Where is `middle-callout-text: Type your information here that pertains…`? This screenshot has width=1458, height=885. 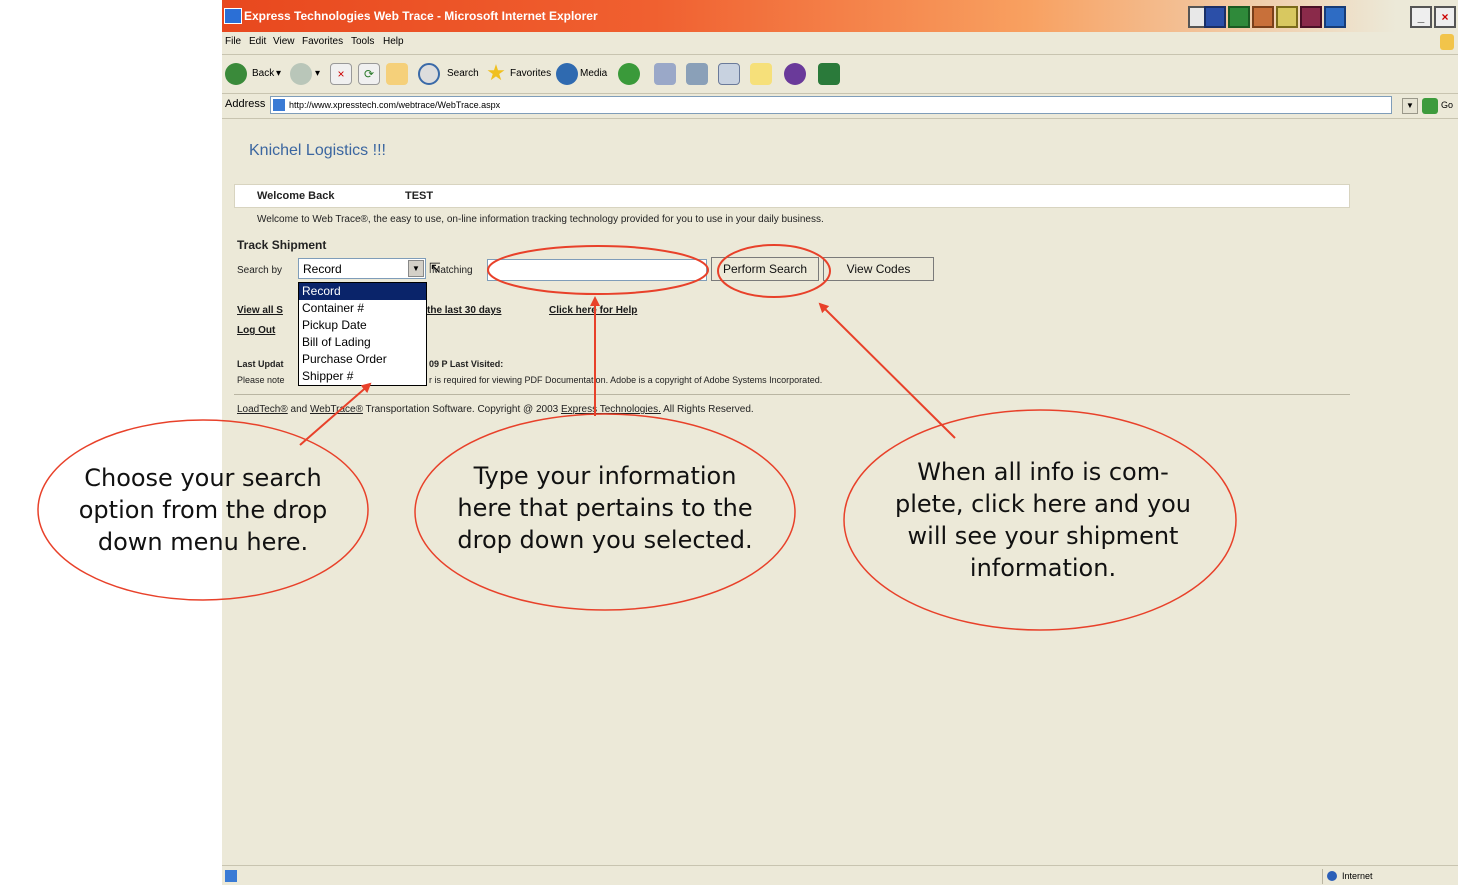 middle-callout-text: Type your information here that pertains… is located at coordinates (605, 508).